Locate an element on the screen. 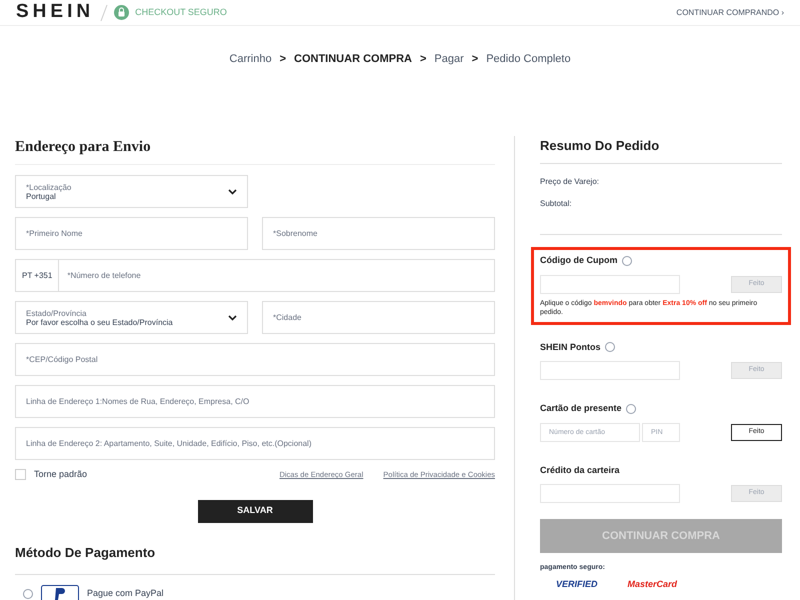 The width and height of the screenshot is (800, 600). logo: SHEIN is located at coordinates (55, 13).